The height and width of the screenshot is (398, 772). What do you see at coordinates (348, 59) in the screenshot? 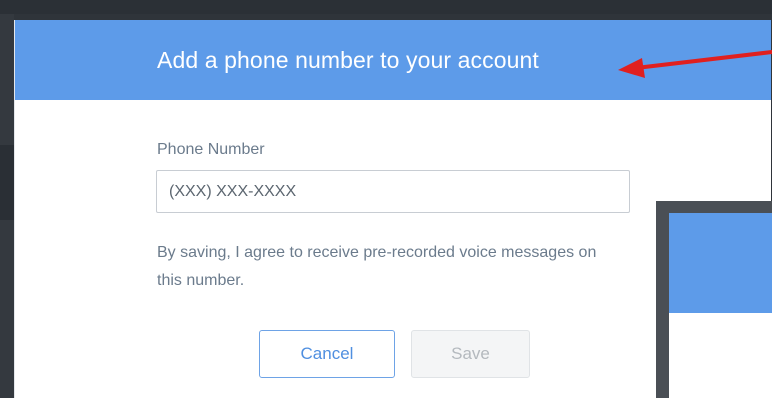
I see `modal-title: Add a phone number to your account` at bounding box center [348, 59].